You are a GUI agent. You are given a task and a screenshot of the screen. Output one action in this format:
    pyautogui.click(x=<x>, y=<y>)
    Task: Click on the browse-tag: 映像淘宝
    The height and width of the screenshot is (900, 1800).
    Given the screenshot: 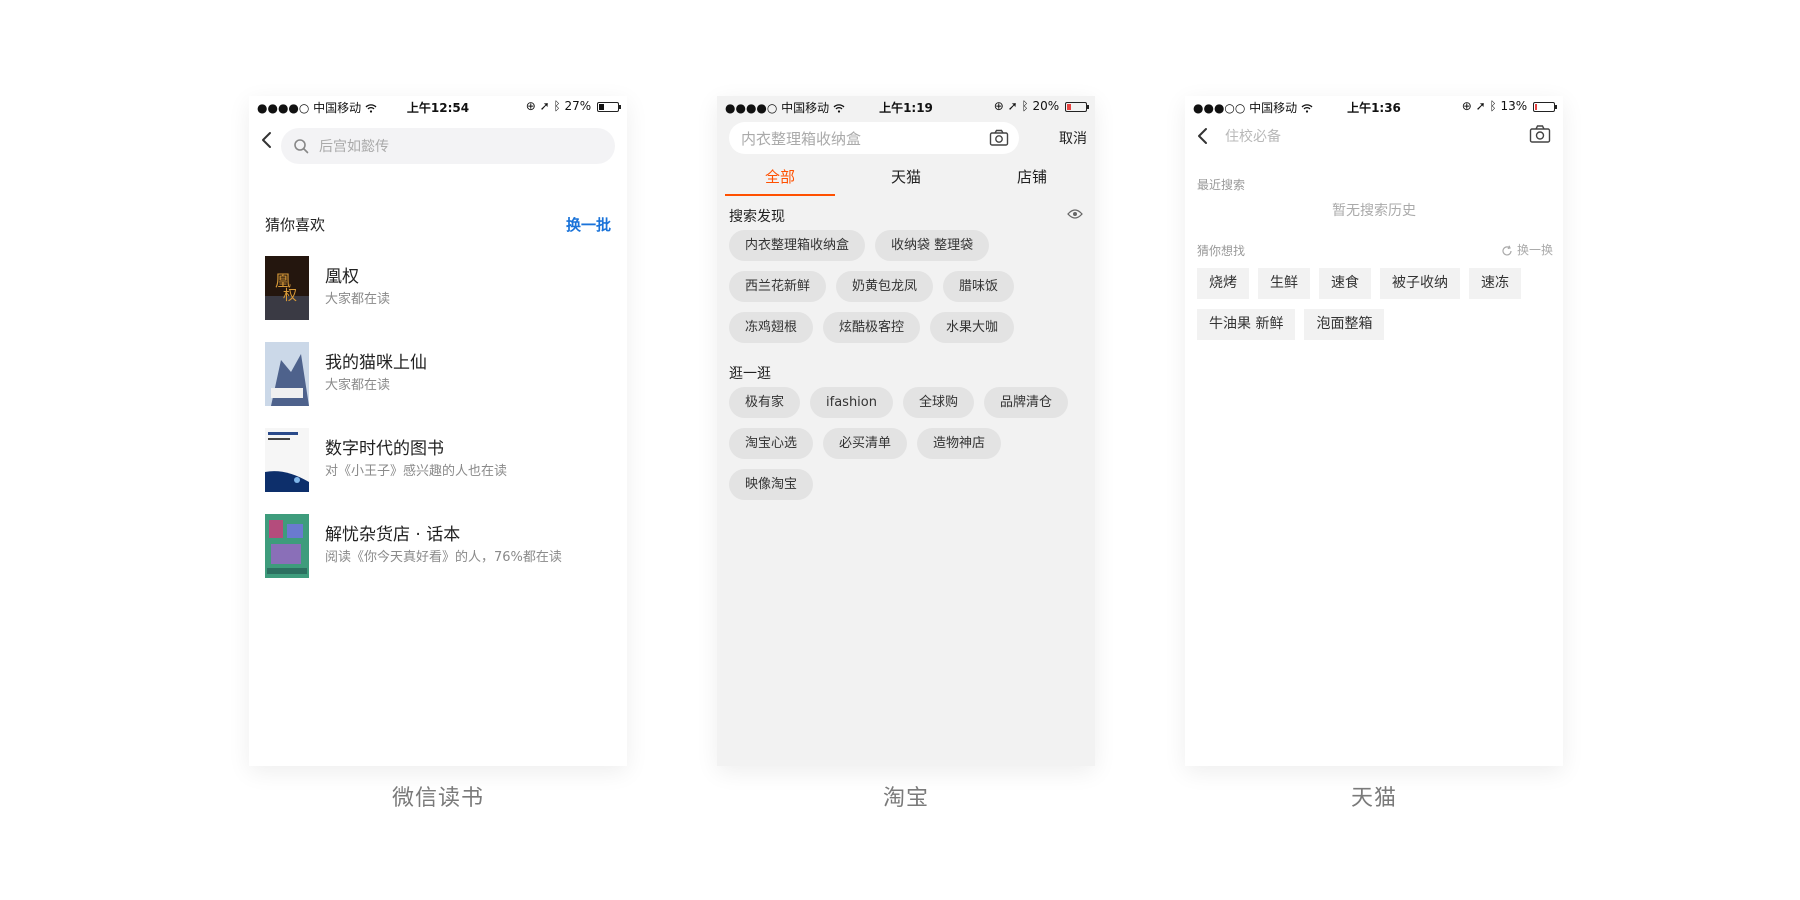 What is the action you would take?
    pyautogui.click(x=771, y=484)
    